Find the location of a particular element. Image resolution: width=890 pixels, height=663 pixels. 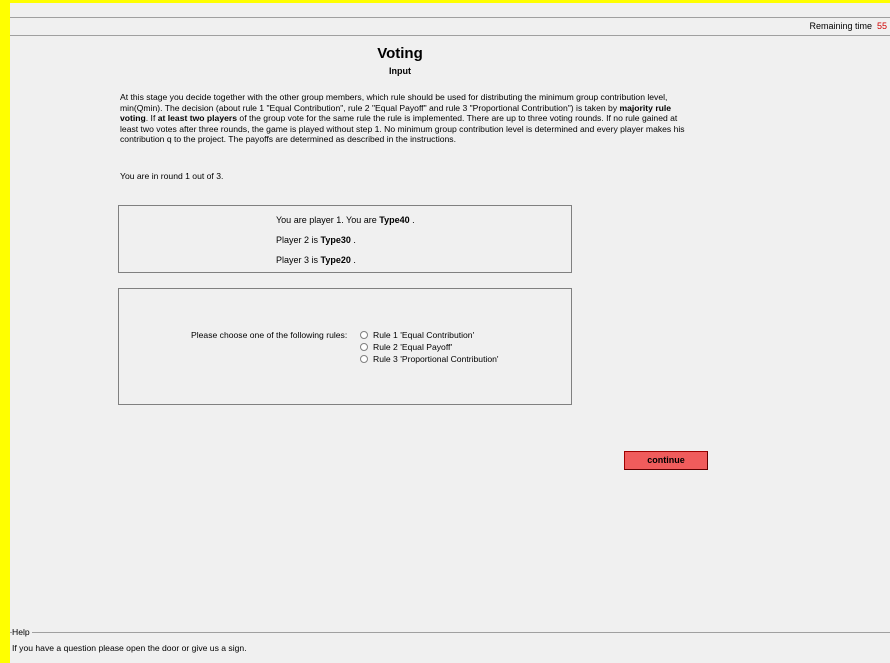

rule-2-radio: Rule 2 'Equal Payoff' is located at coordinates (406, 347).